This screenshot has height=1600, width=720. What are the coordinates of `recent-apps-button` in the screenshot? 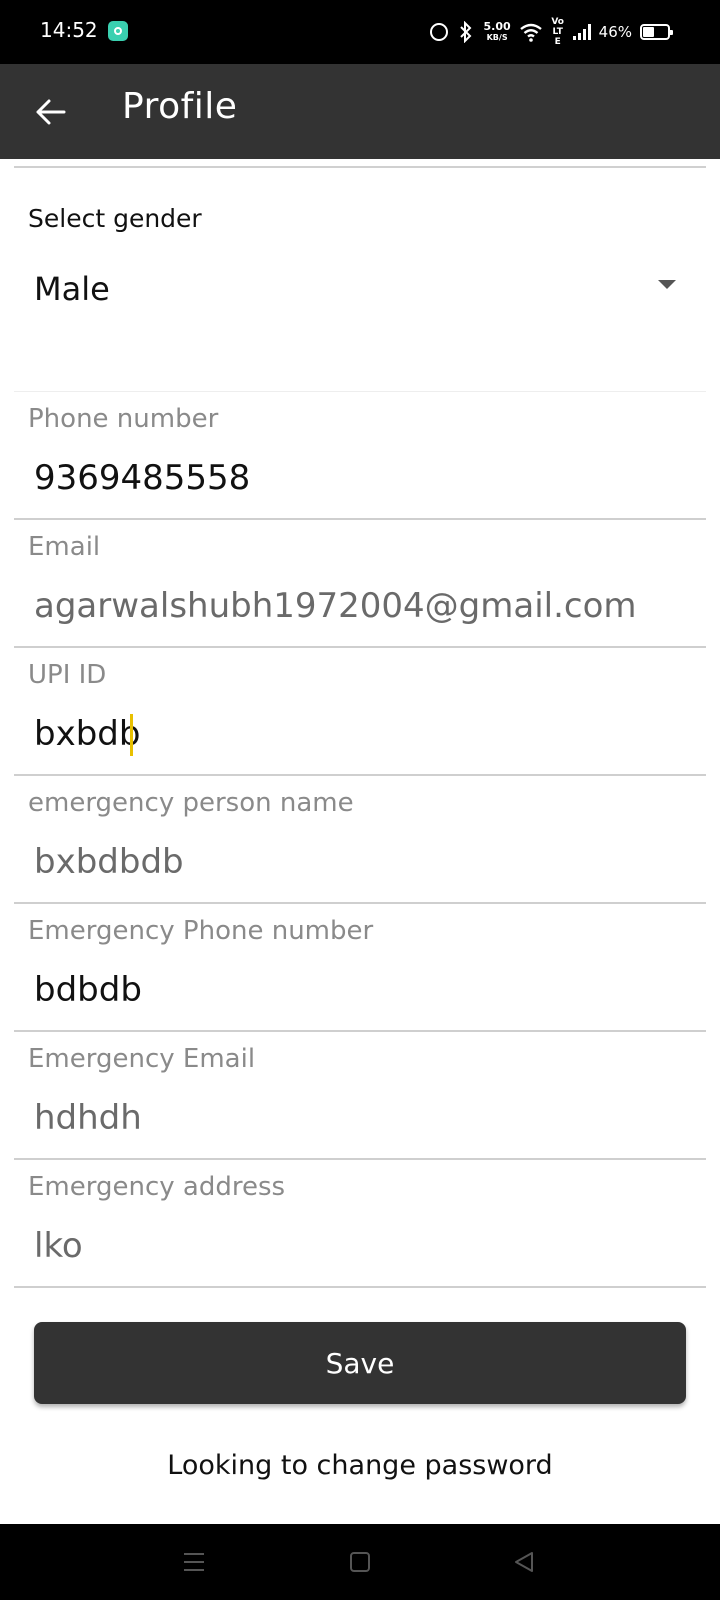 It's located at (194, 1562).